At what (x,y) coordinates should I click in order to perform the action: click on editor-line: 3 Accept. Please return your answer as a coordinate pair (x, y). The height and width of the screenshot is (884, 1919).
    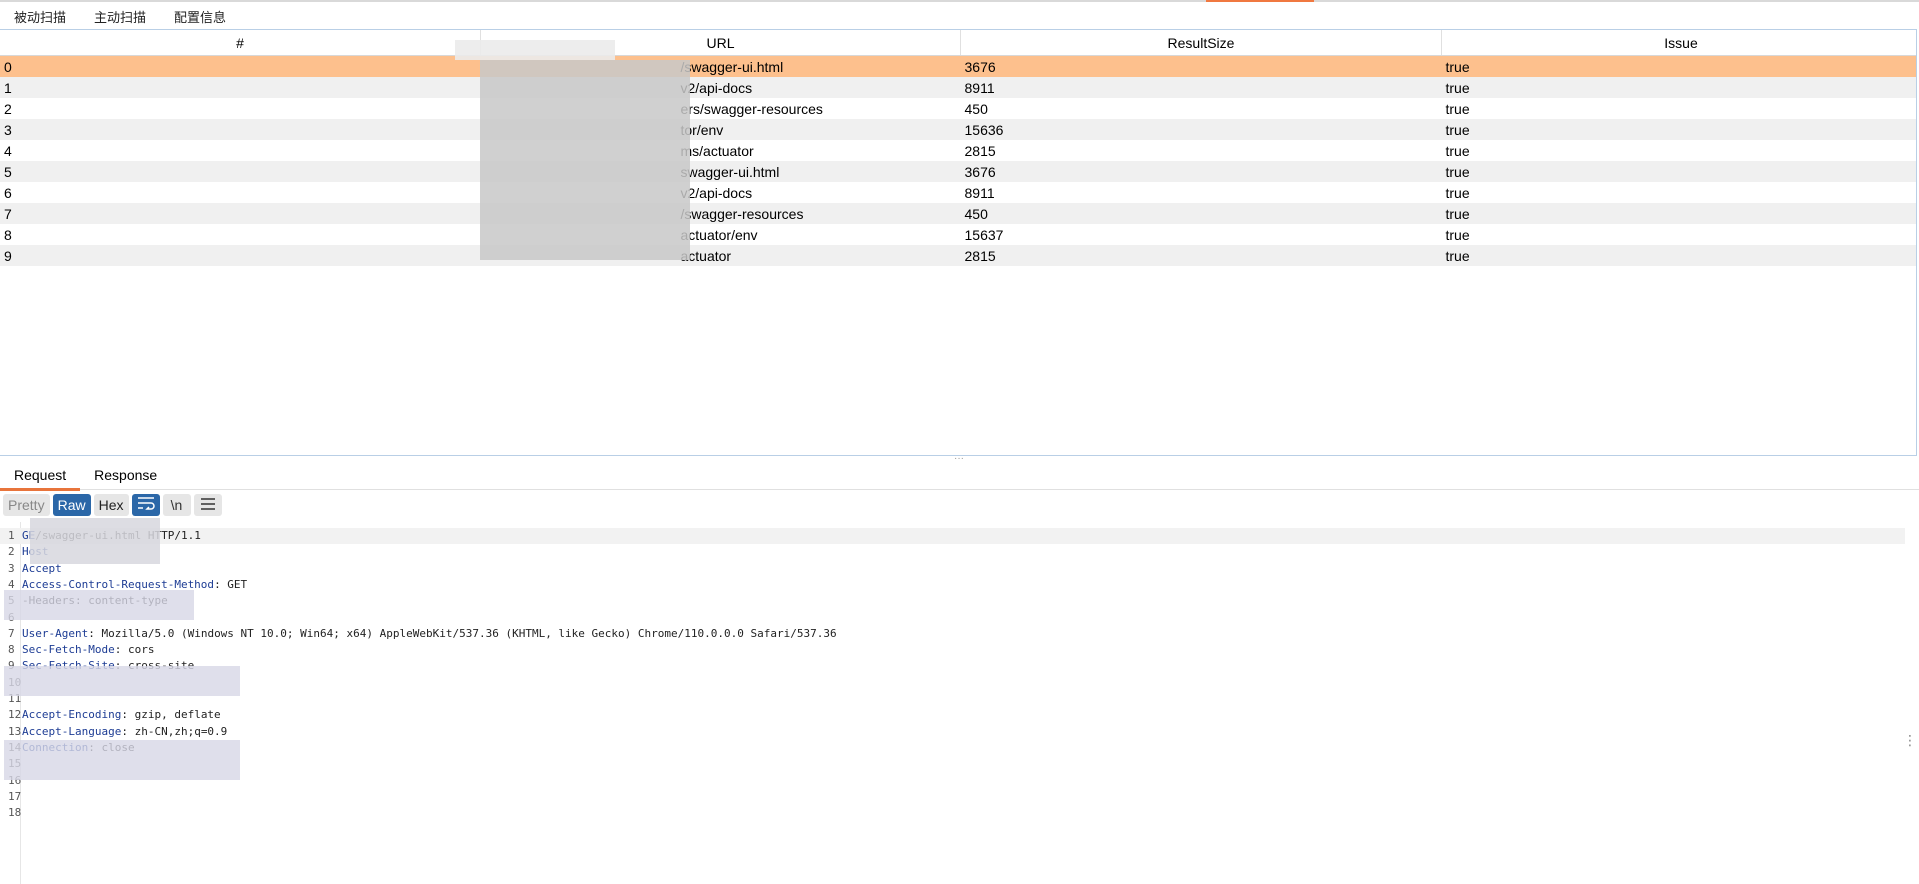
    Looking at the image, I should click on (952, 569).